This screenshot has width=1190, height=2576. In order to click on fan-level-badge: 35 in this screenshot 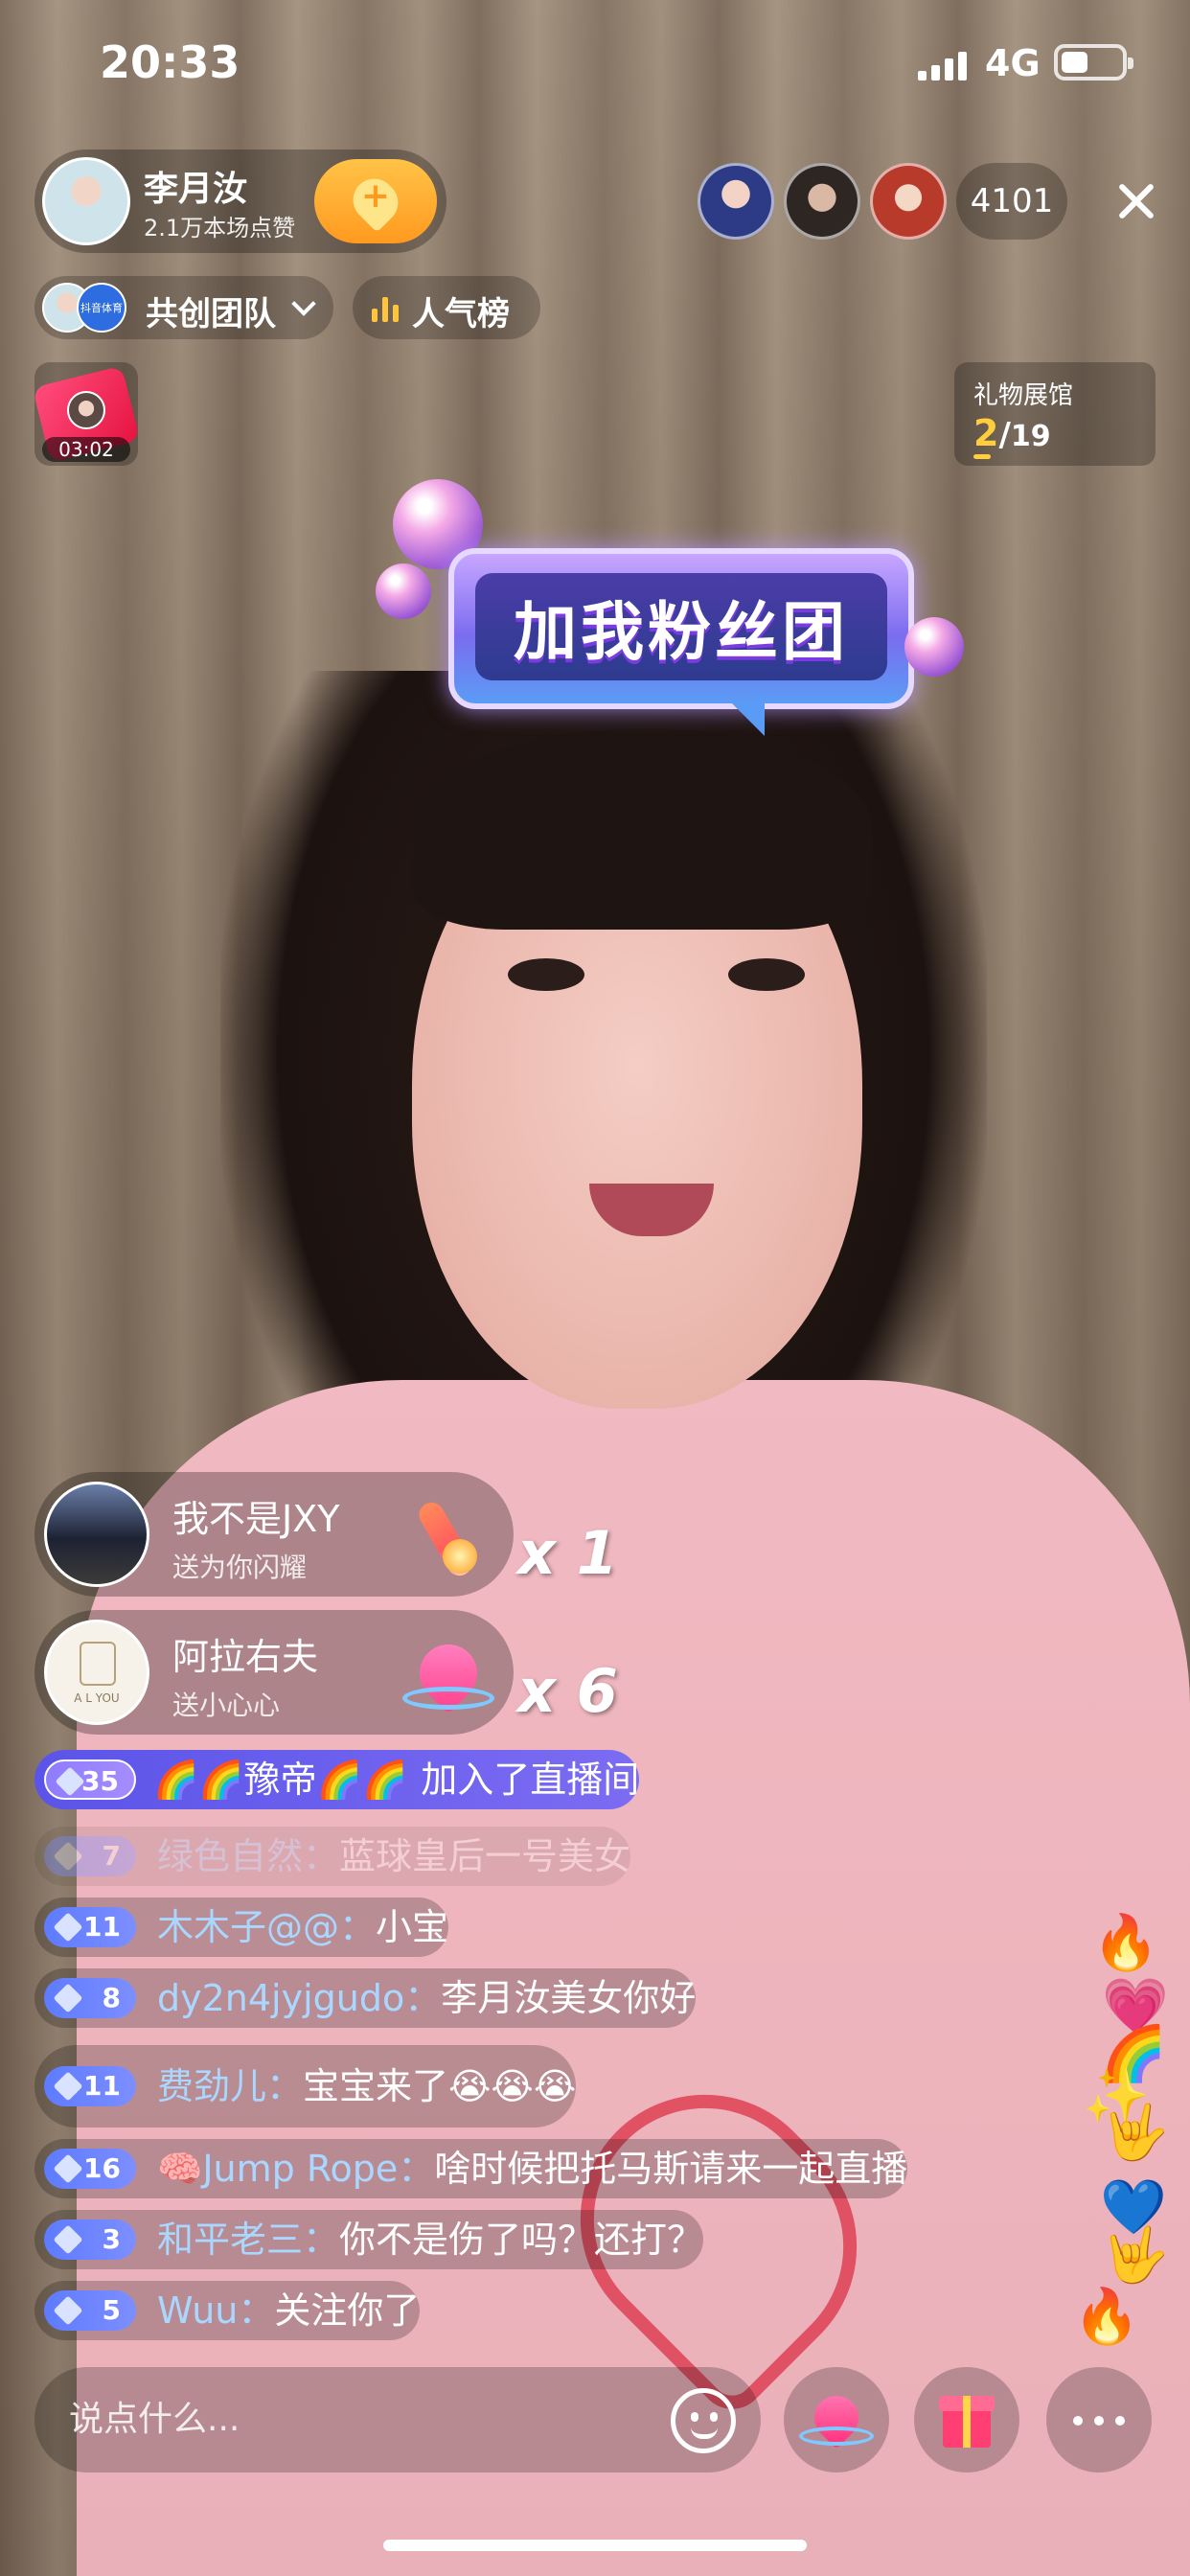, I will do `click(90, 1780)`.